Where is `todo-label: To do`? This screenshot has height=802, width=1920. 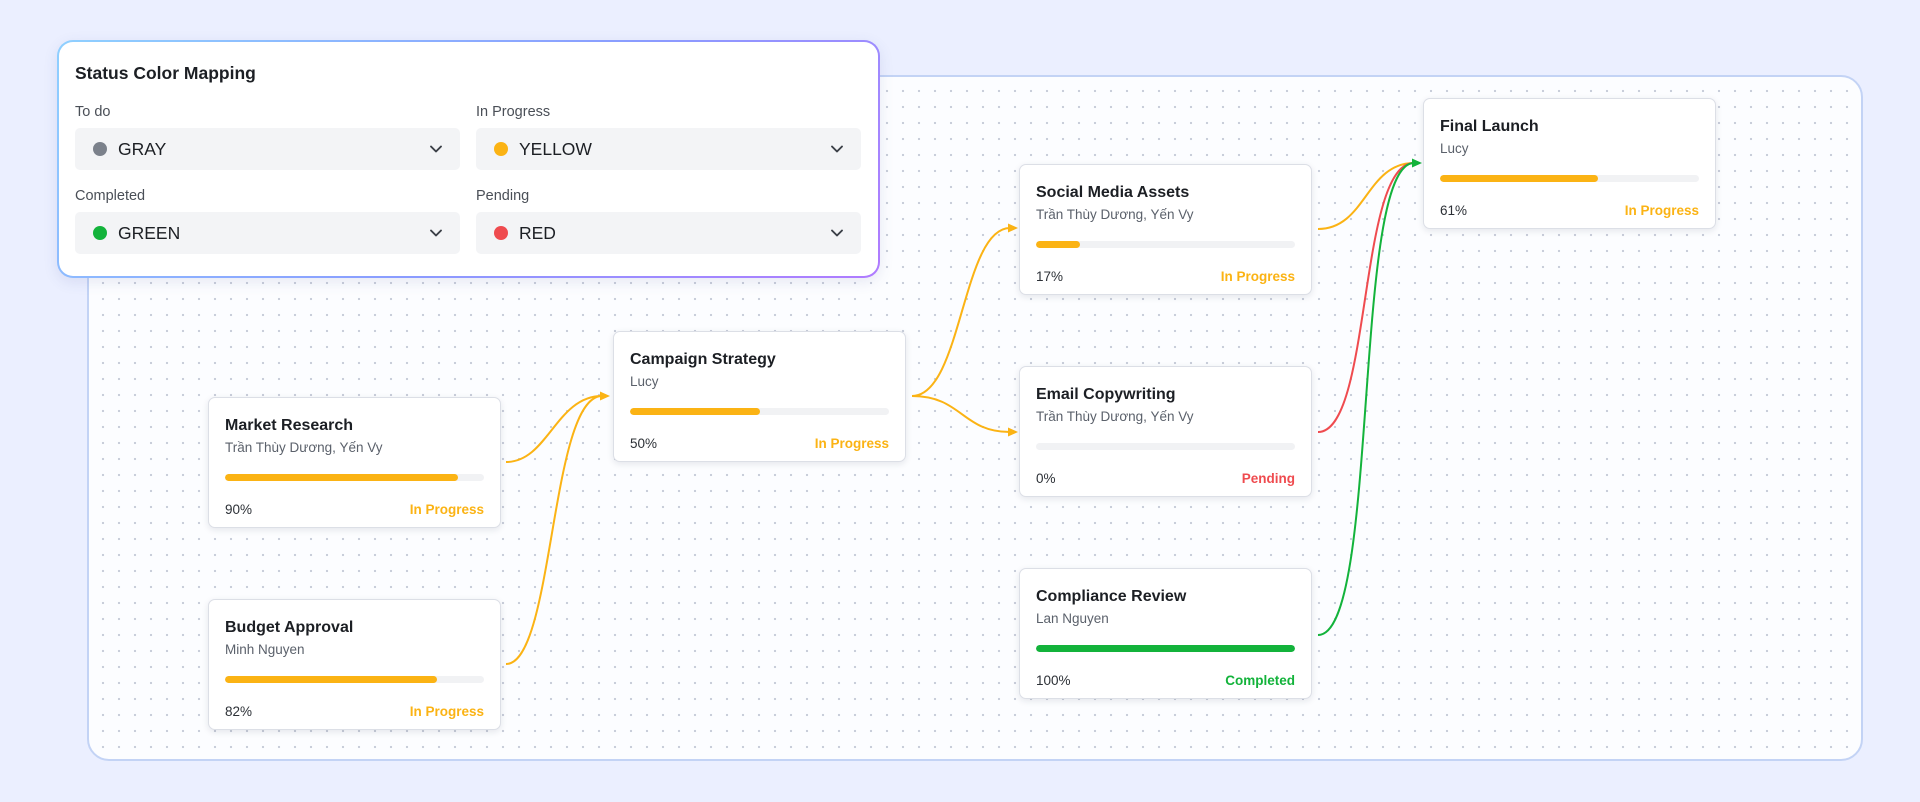 todo-label: To do is located at coordinates (93, 112).